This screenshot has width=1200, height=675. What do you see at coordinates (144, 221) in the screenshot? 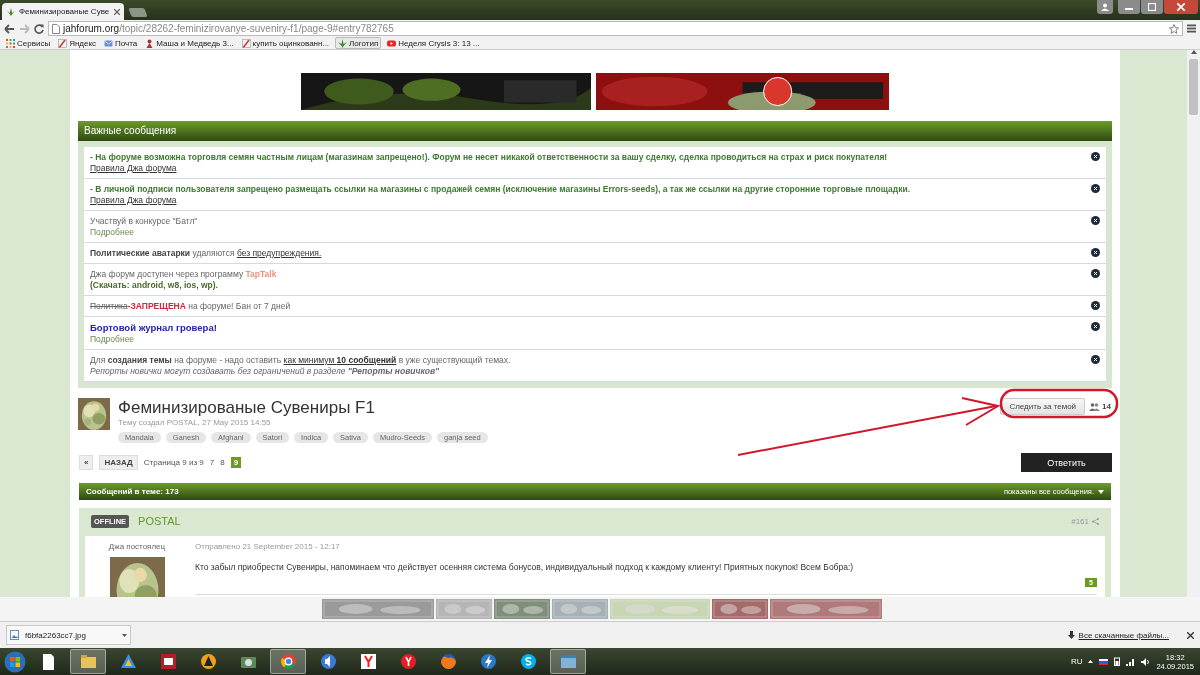
I see `notice-text: Участвуй в конкурсе "Батл"` at bounding box center [144, 221].